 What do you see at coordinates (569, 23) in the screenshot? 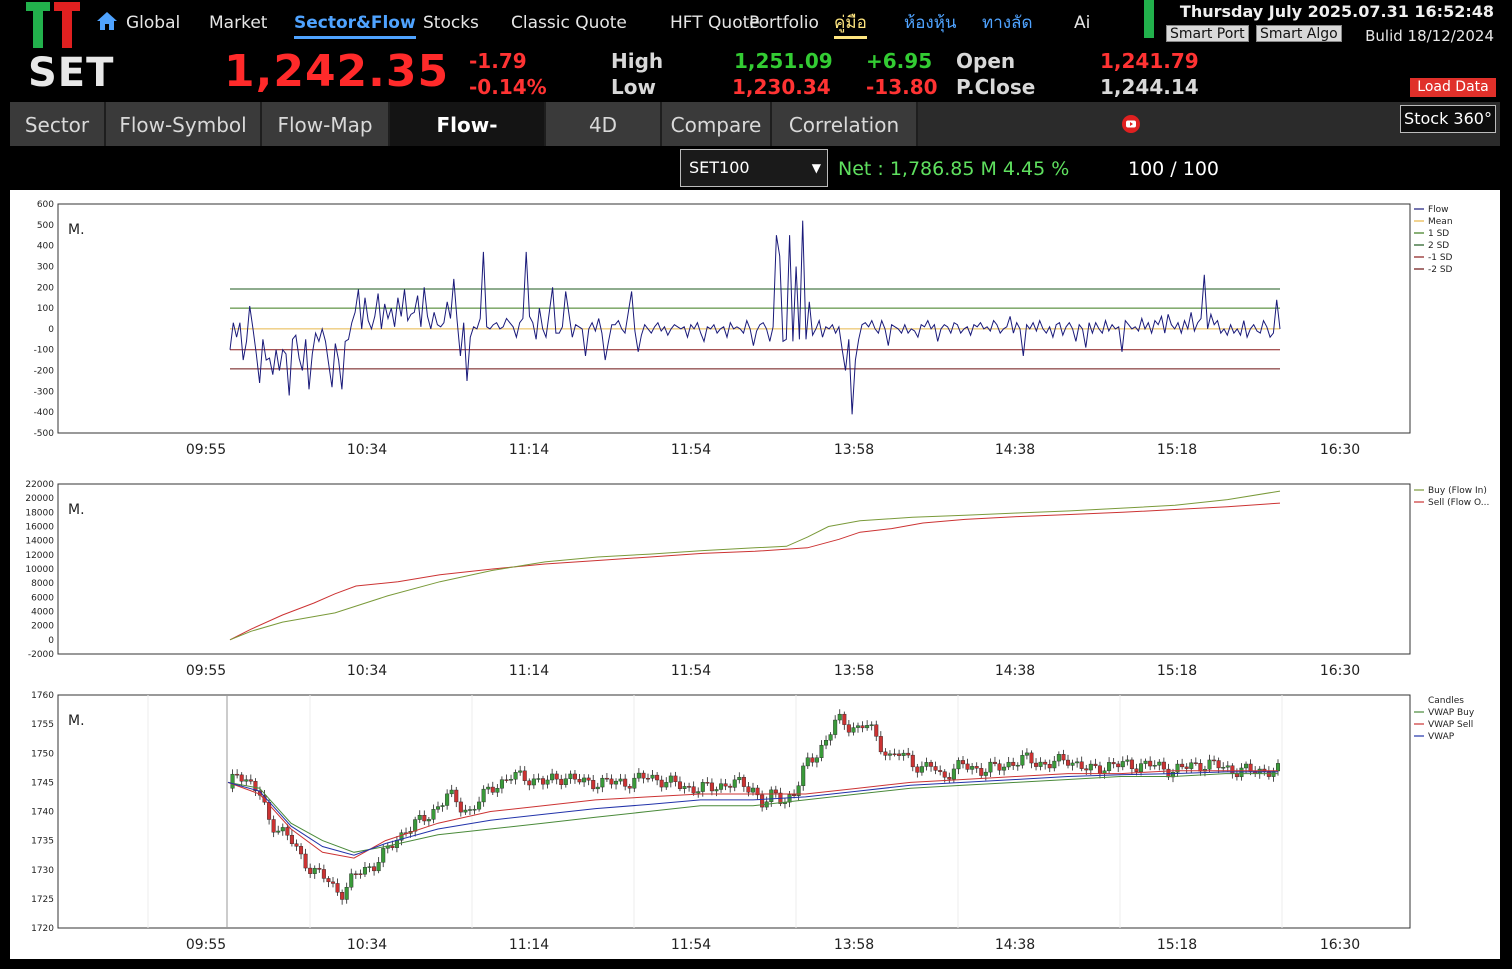
I see `nav-classic-quote: Classic Quote` at bounding box center [569, 23].